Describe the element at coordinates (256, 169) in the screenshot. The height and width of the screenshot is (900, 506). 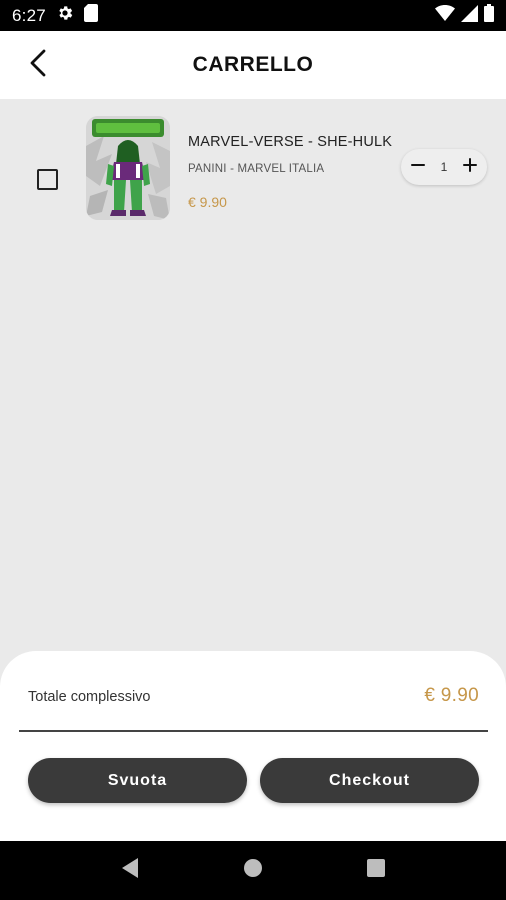
I see `item-publisher: PANINI - MARVEL ITALIA` at that location.